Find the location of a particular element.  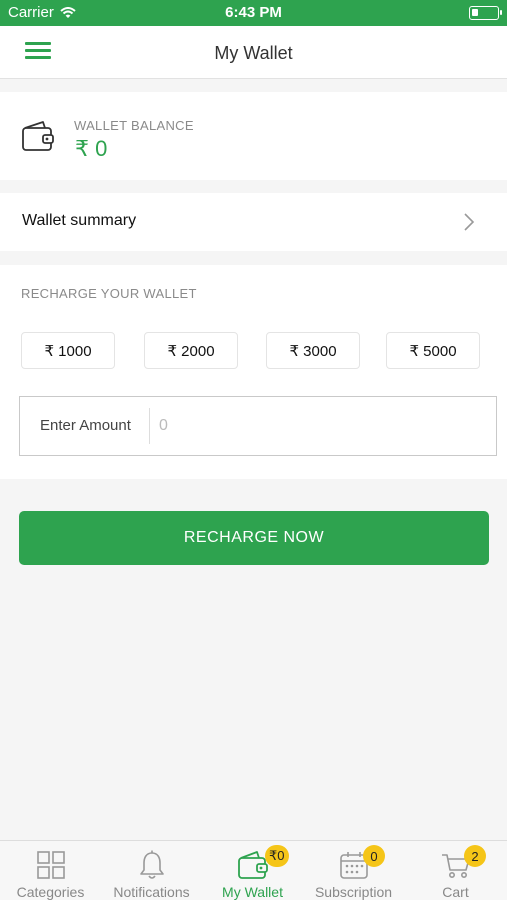

wallet-balance-amount: ₹ 0 is located at coordinates (91, 148).